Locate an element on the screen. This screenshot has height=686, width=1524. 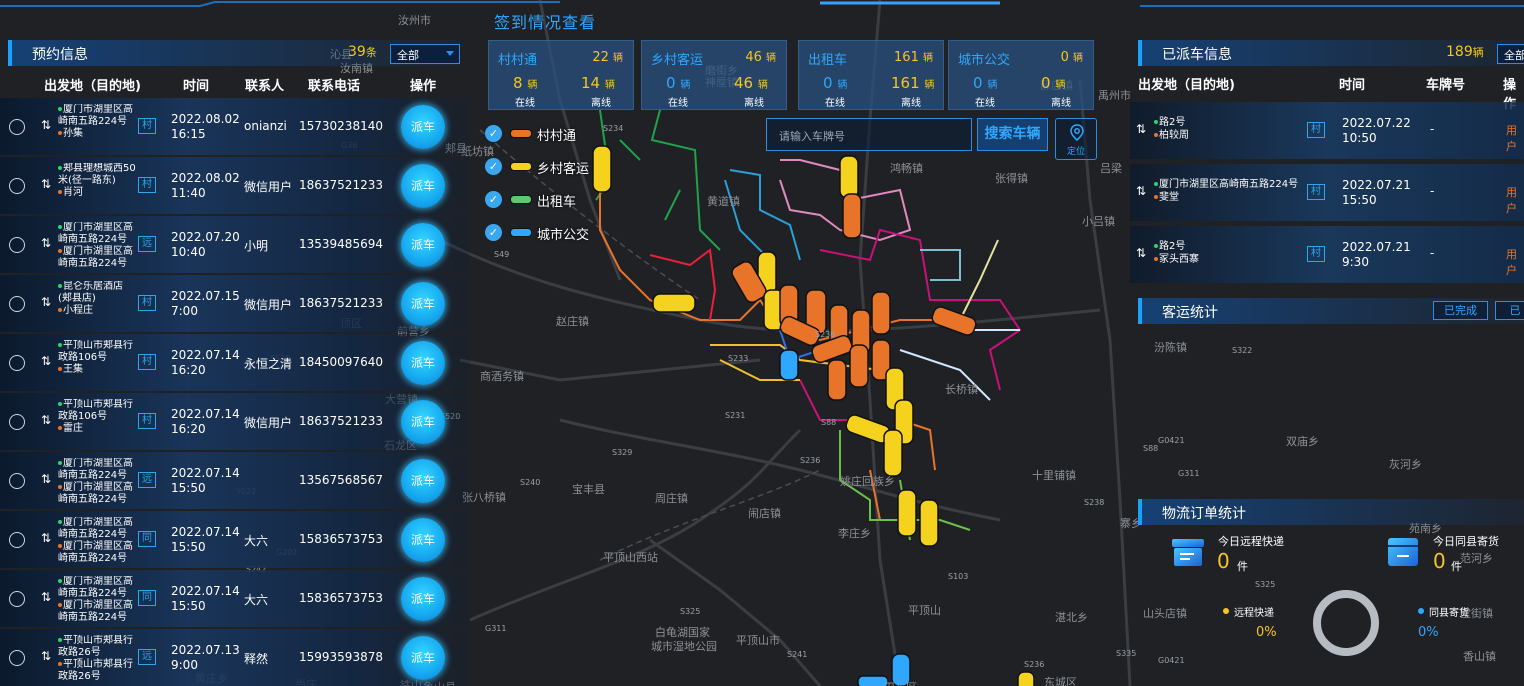
search-vehicle-button: 搜索车辆 is located at coordinates (1012, 134).